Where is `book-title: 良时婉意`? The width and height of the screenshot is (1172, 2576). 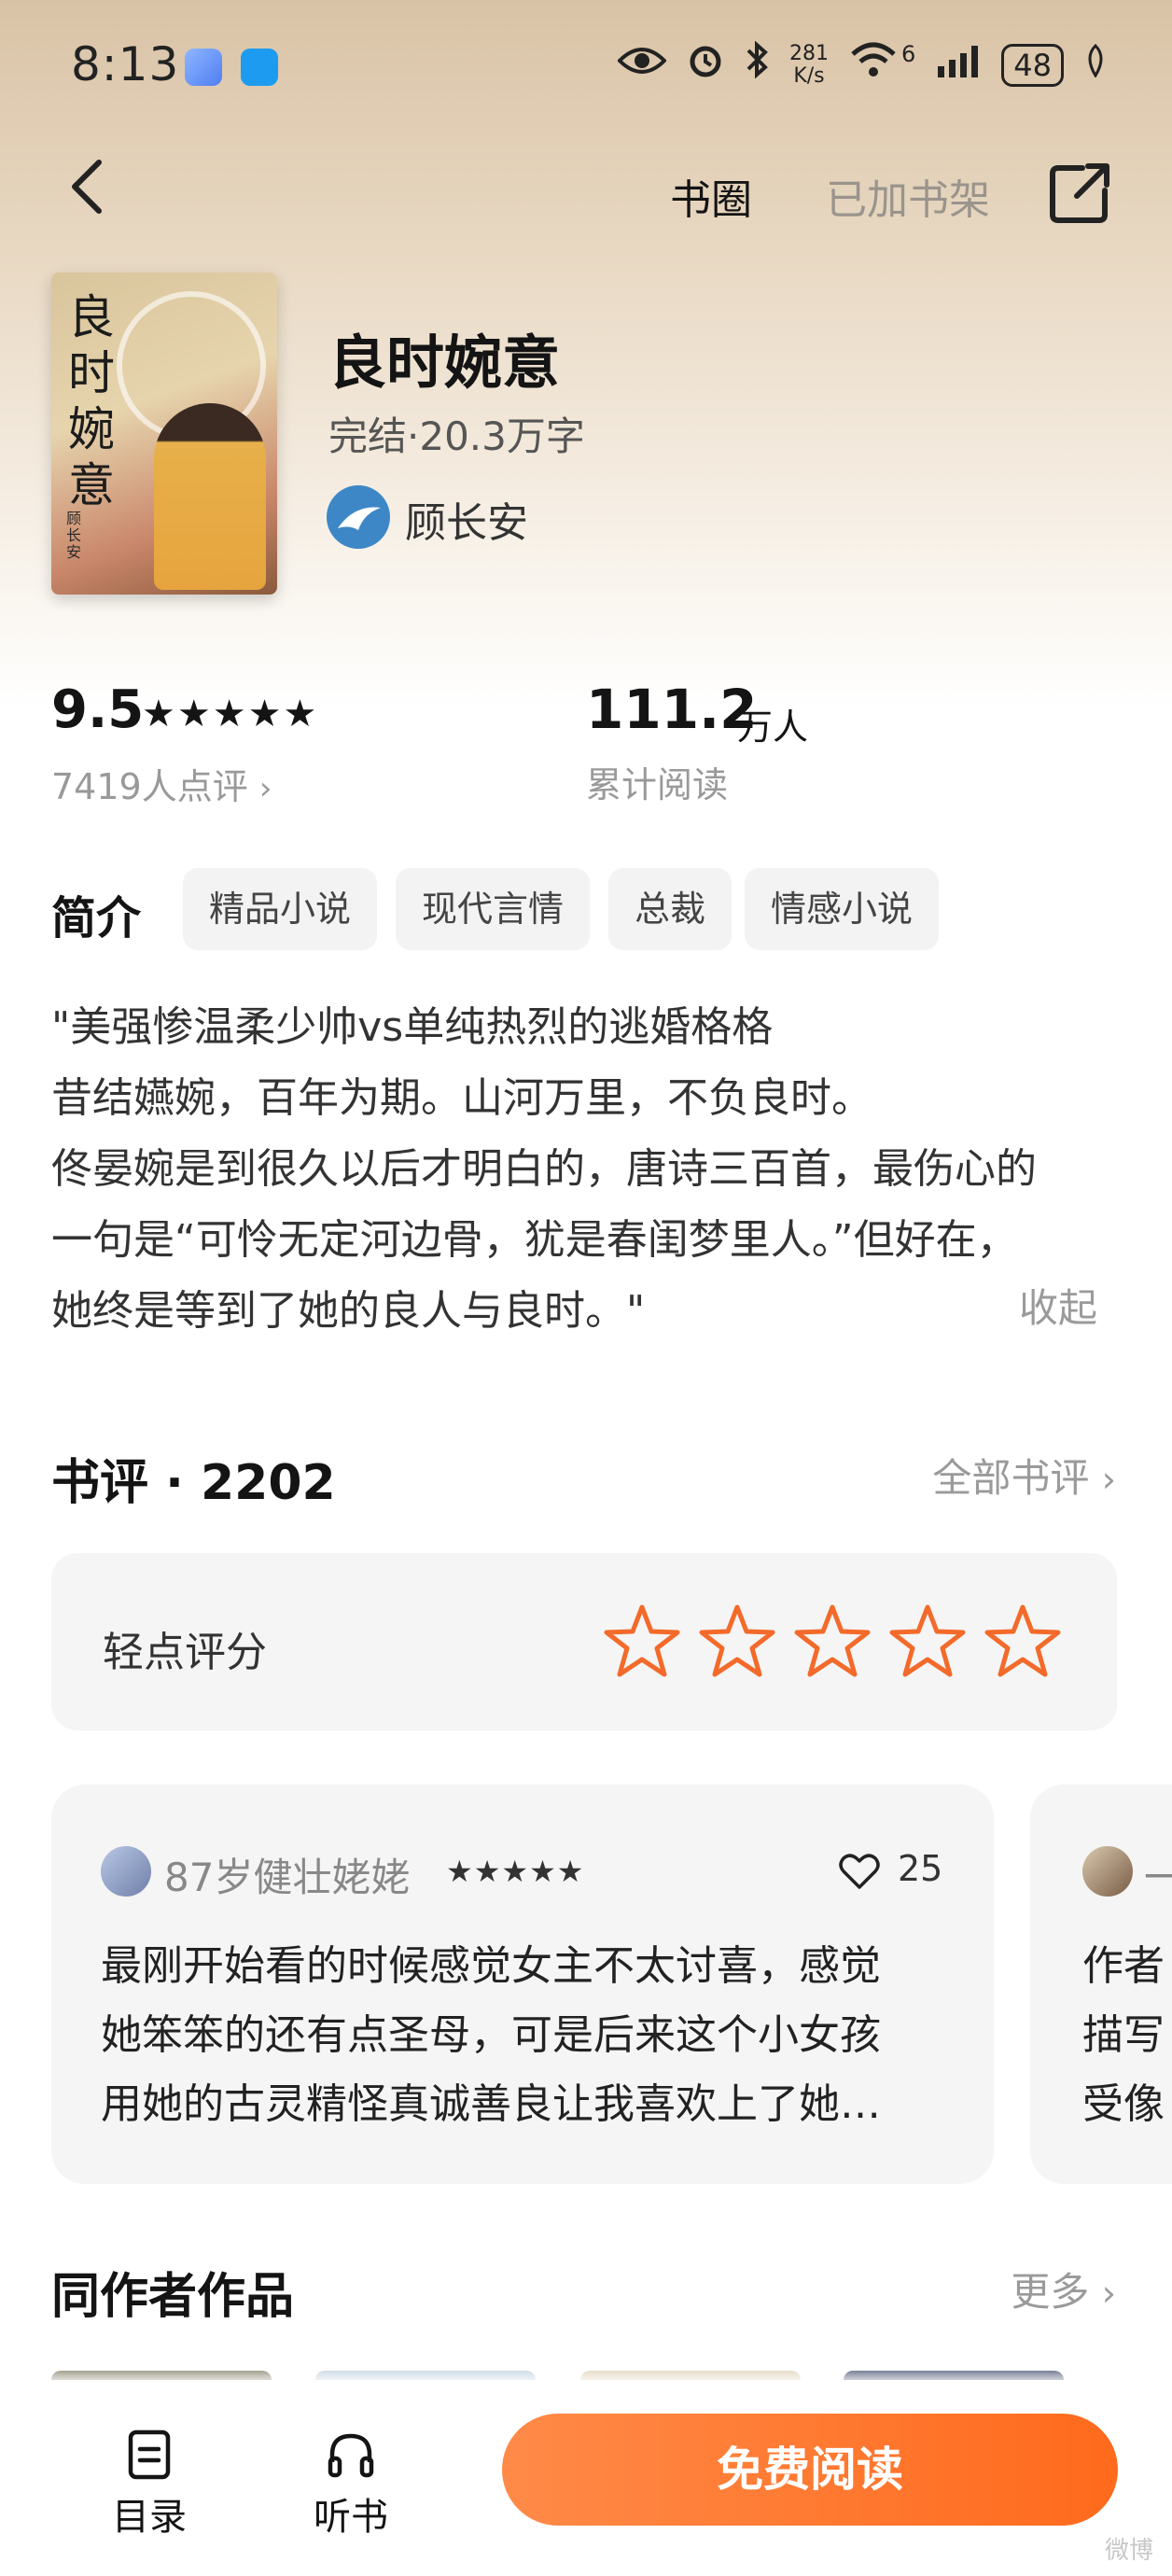 book-title: 良时婉意 is located at coordinates (444, 363).